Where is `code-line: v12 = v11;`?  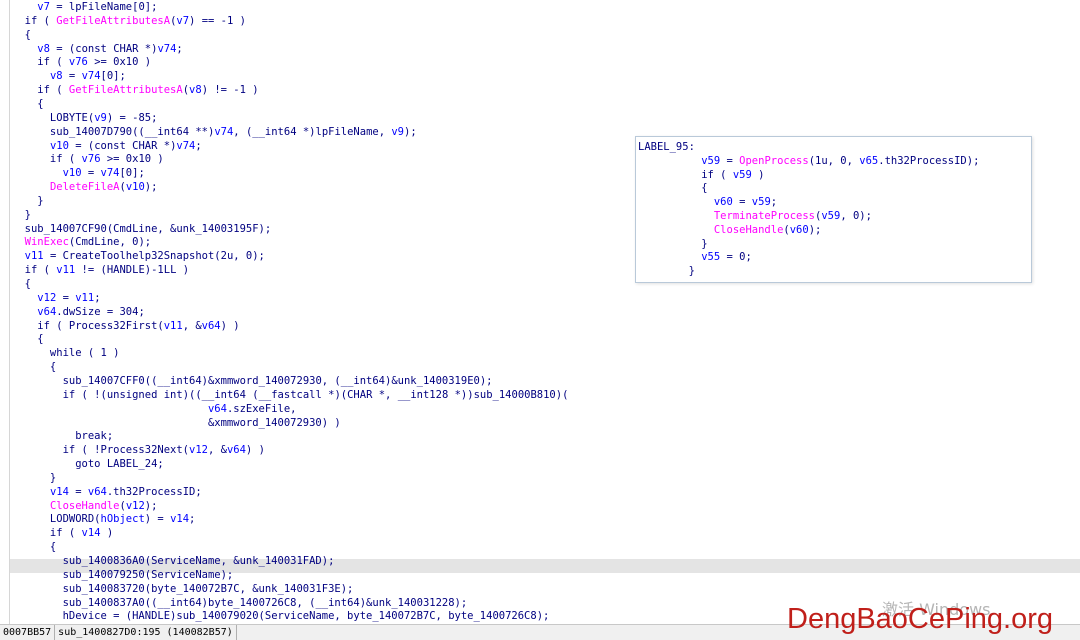
code-line: v12 = v11; is located at coordinates (56, 298).